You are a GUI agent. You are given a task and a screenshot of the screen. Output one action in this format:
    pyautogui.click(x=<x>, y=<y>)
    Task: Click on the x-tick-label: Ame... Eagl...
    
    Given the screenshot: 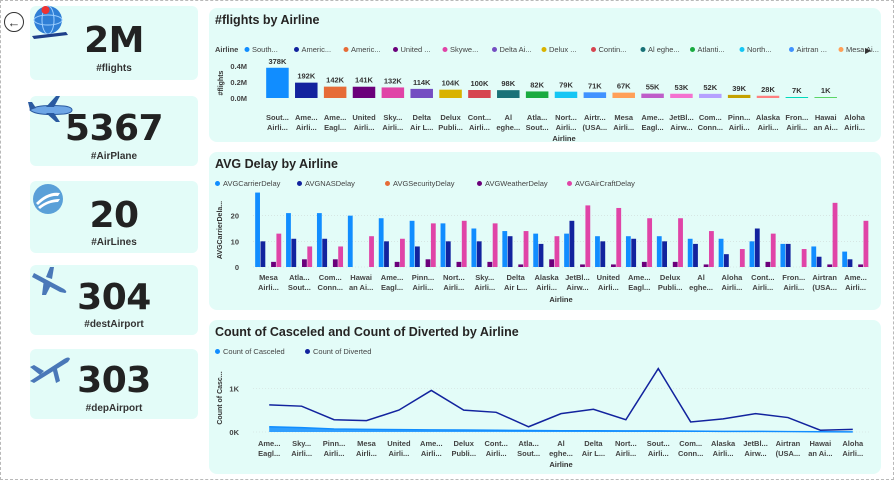 What is the action you would take?
    pyautogui.click(x=392, y=282)
    